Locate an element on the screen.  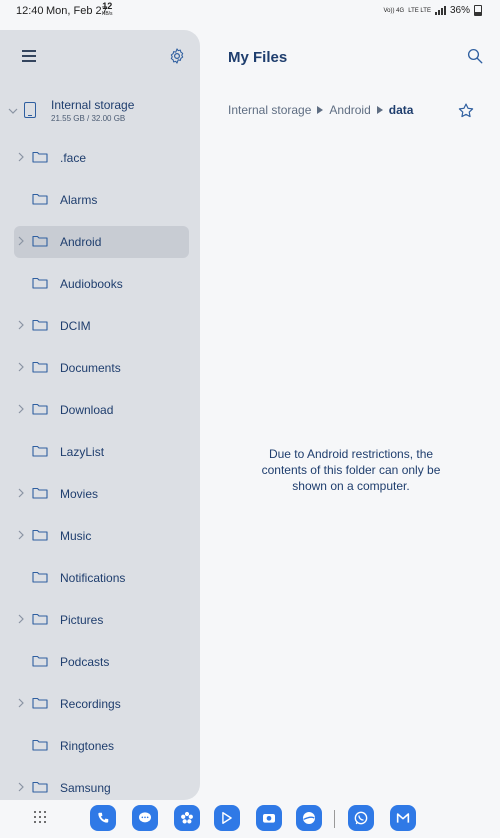
folder-item: Android is located at coordinates (100, 243).